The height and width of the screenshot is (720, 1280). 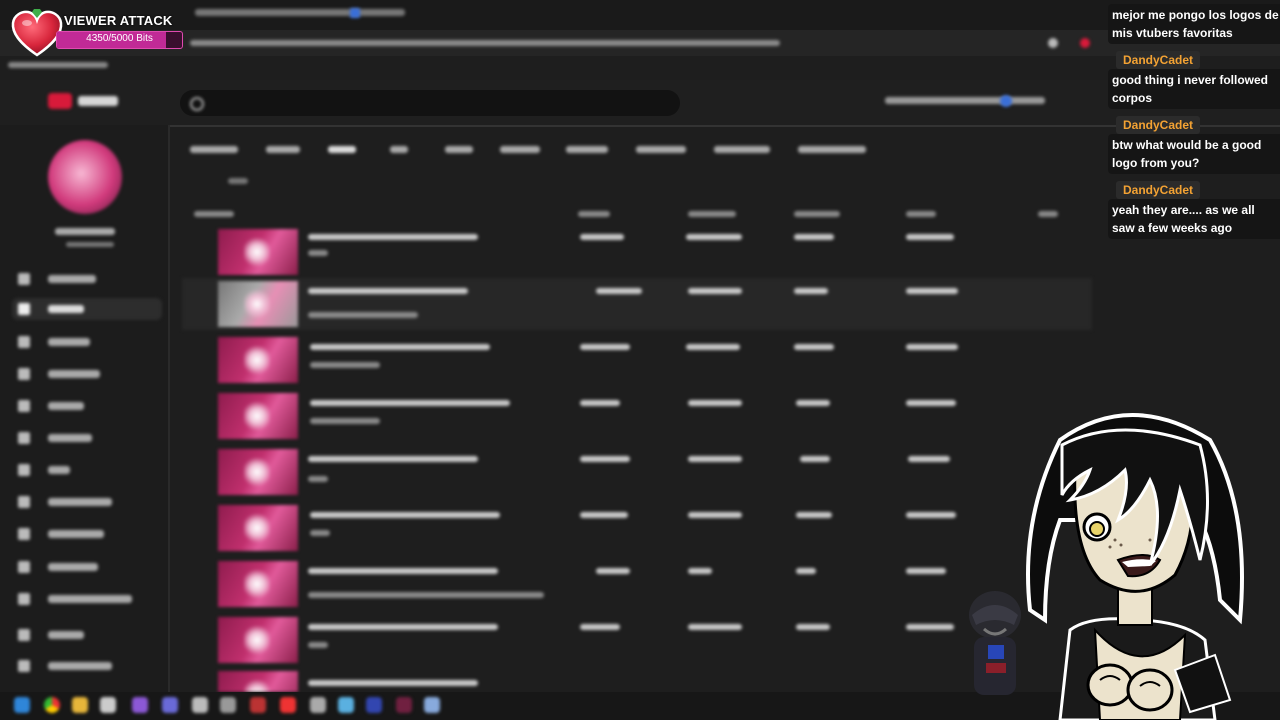 I want to click on chat-message-text: btw what would be a good logo from you?, so click(x=1187, y=154).